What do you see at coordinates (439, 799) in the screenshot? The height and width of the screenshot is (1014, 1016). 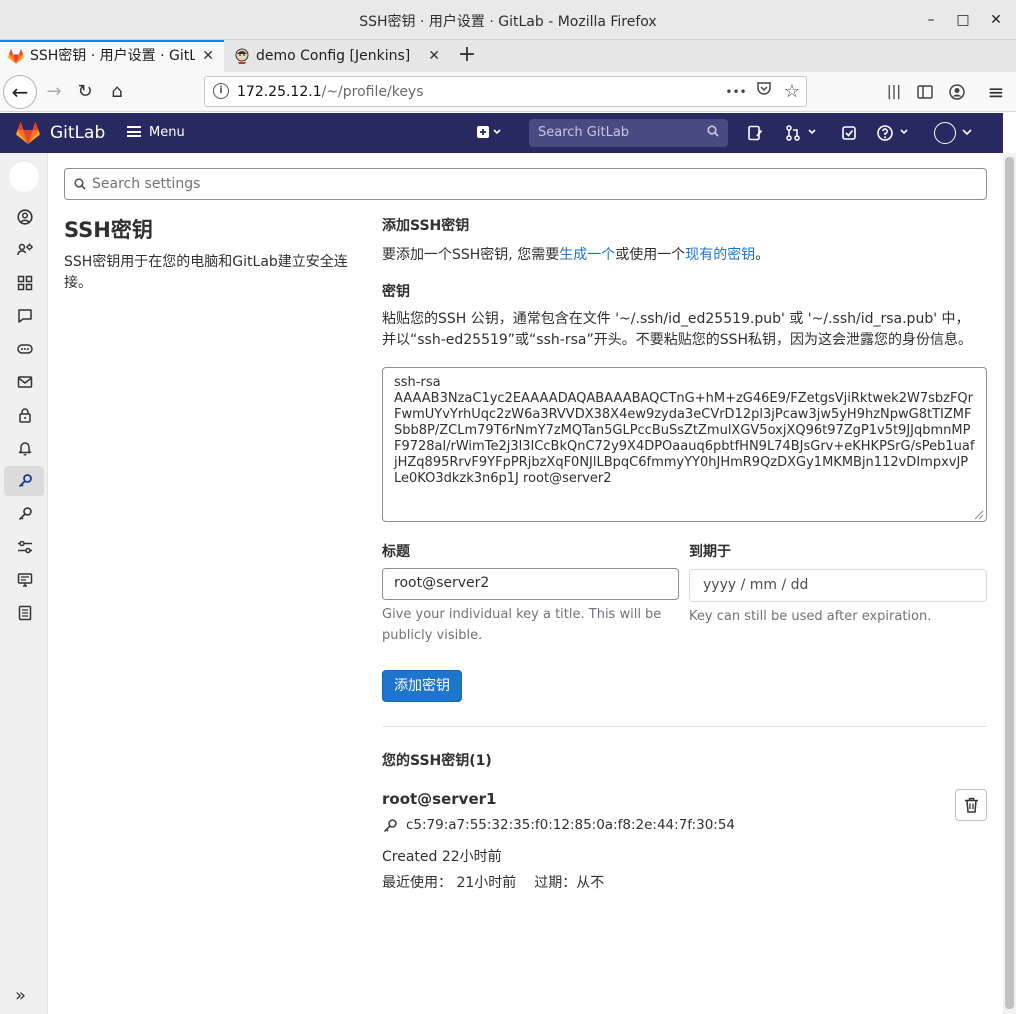 I see `key-title-link: root@server1` at bounding box center [439, 799].